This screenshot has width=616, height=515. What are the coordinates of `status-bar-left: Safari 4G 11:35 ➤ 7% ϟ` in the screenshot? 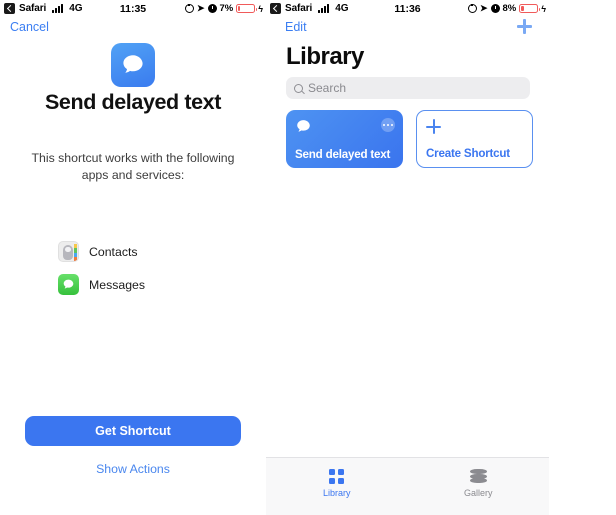 It's located at (133, 8).